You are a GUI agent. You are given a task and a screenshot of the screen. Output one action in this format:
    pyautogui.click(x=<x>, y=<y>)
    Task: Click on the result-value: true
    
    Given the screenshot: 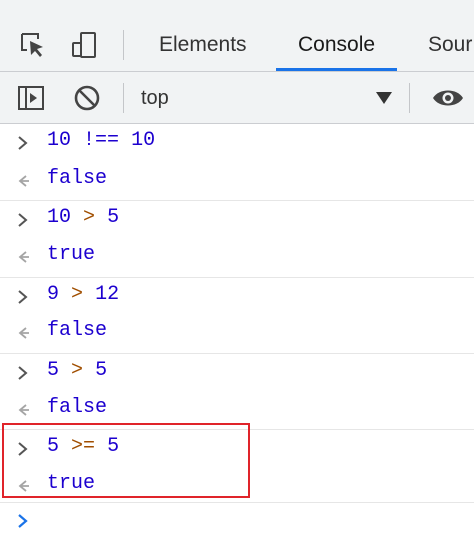 What is the action you would take?
    pyautogui.click(x=71, y=254)
    